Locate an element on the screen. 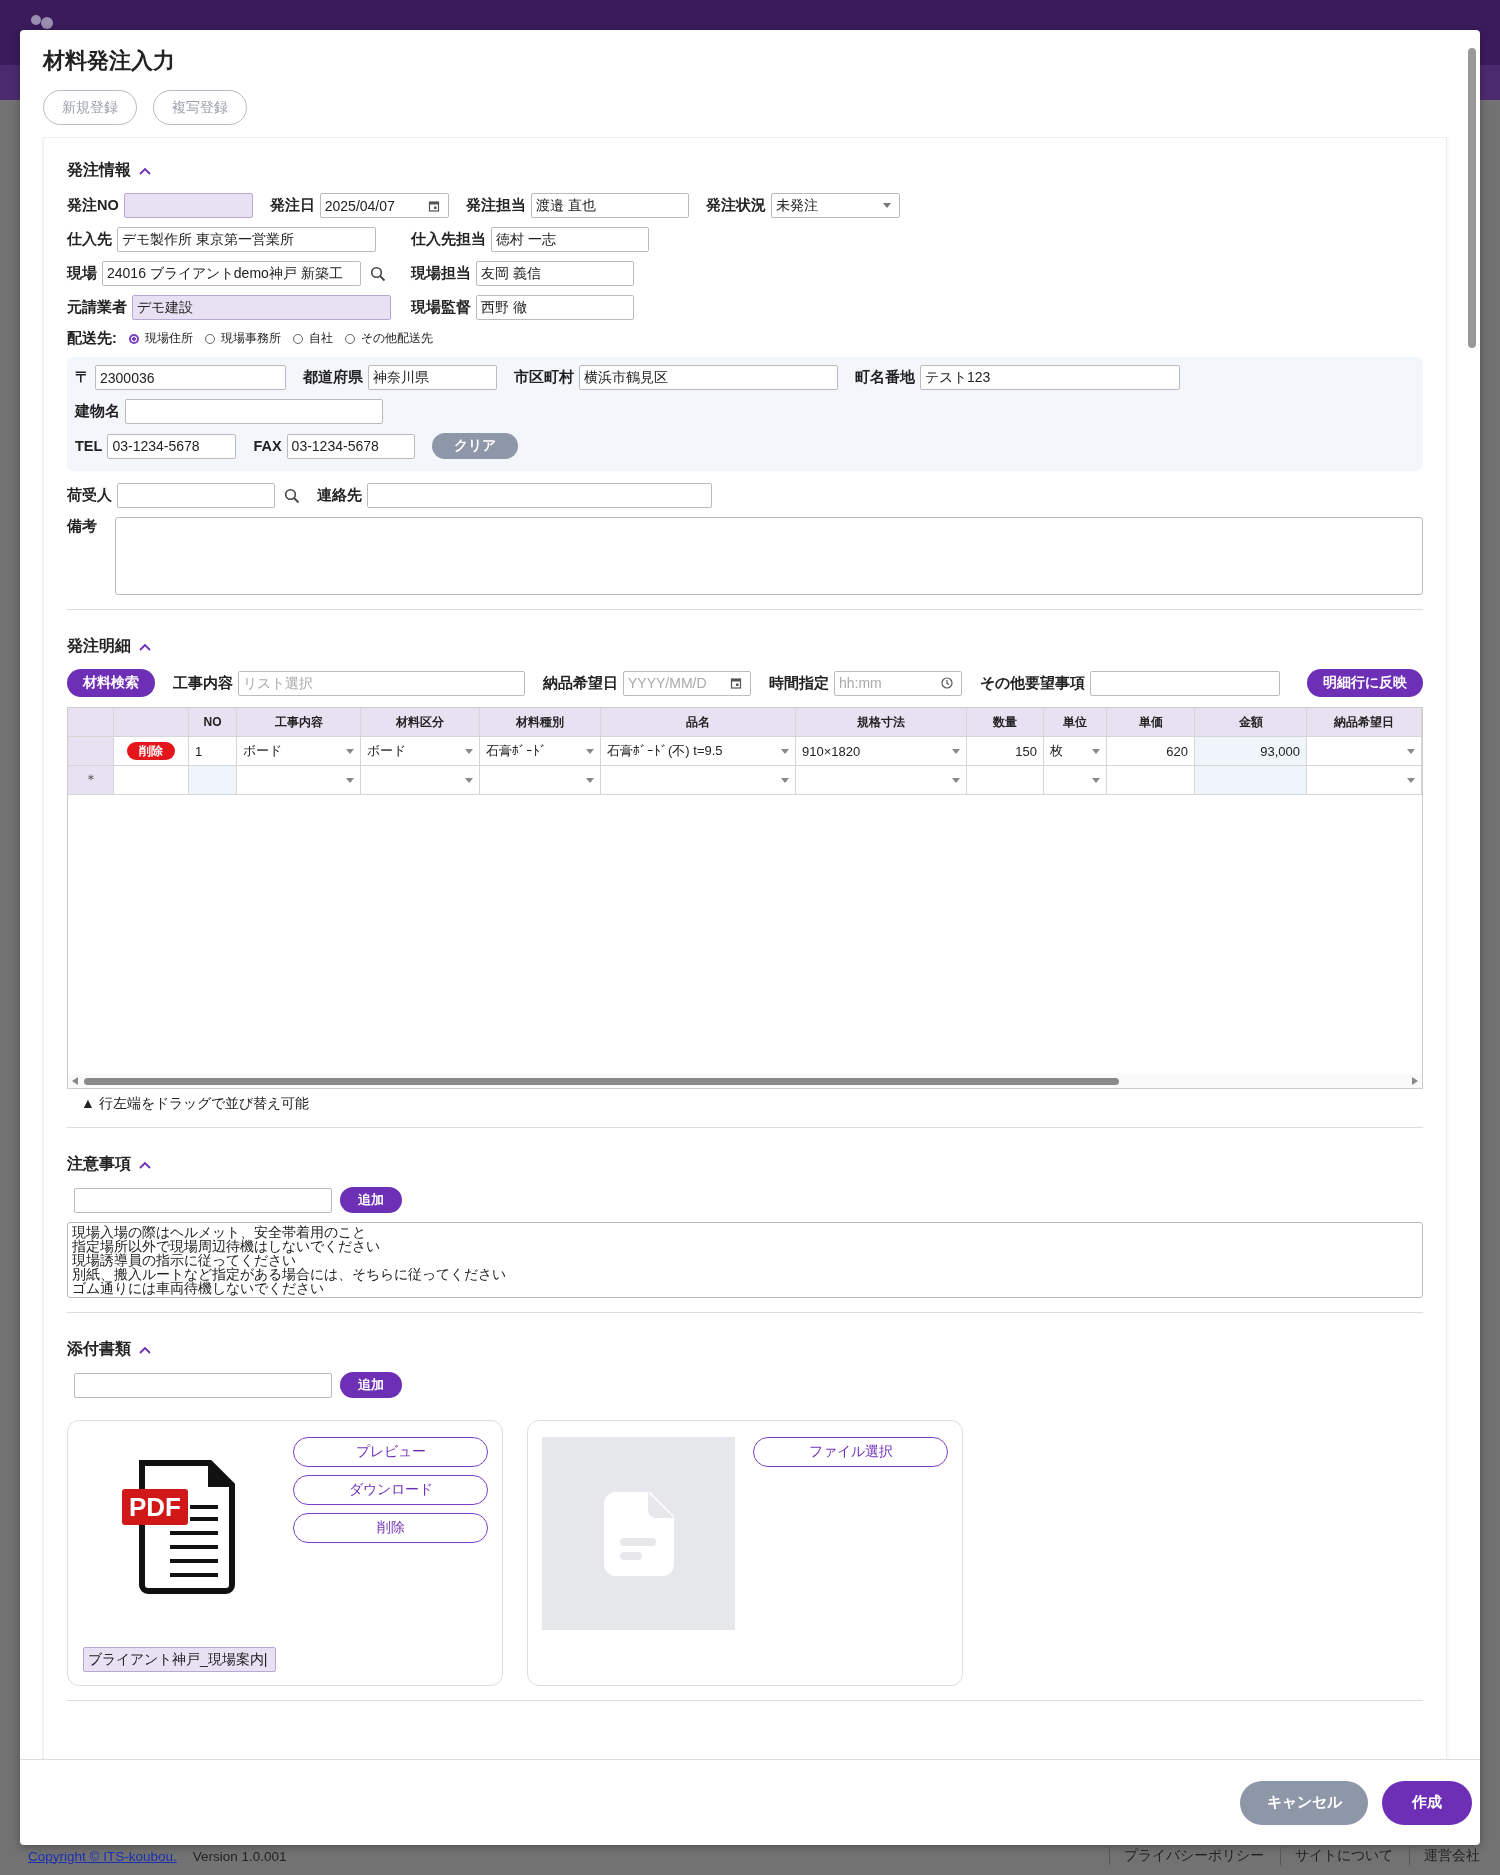 The image size is (1500, 1875). field-label: 発注日 is located at coordinates (292, 205).